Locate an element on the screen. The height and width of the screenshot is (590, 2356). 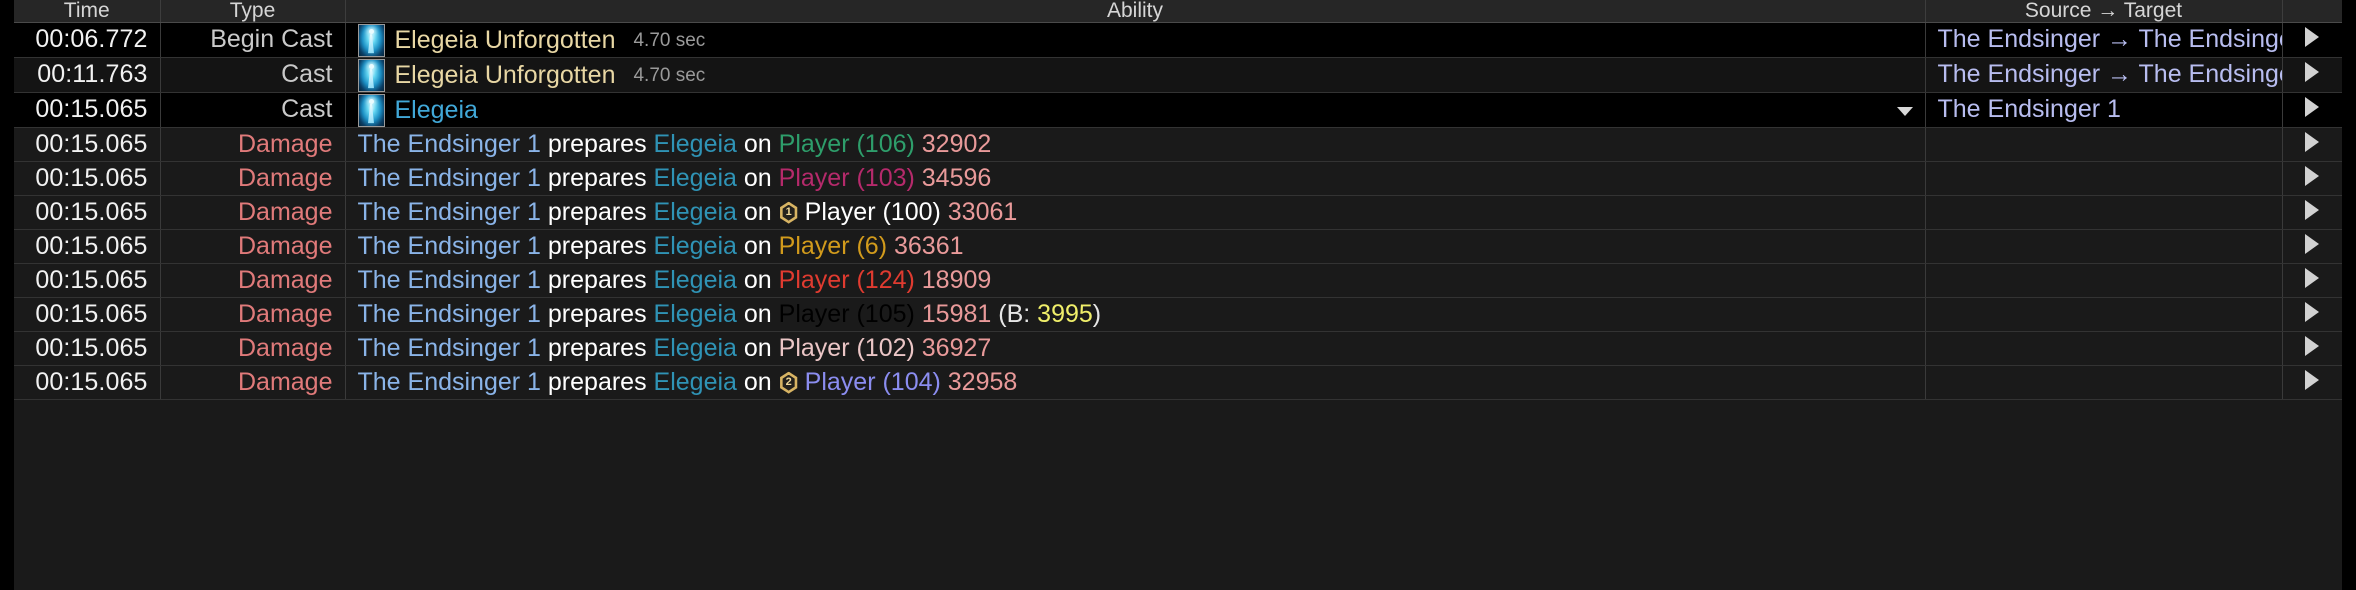
column-header-source-target: Source → Target is located at coordinates (2104, 11).